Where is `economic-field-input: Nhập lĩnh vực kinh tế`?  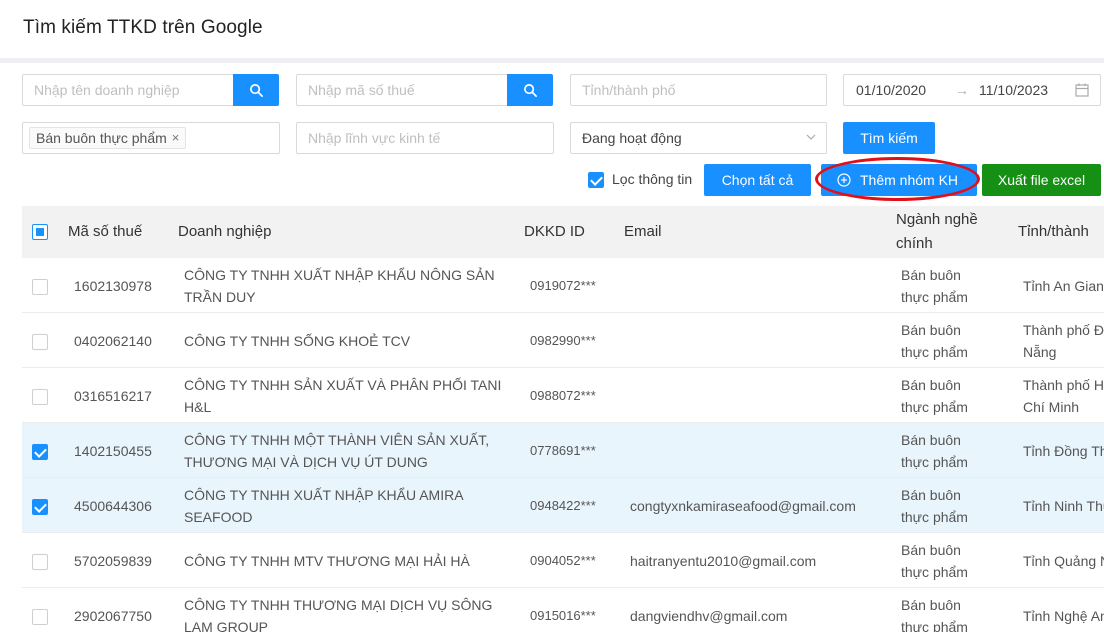 economic-field-input: Nhập lĩnh vực kinh tế is located at coordinates (425, 138).